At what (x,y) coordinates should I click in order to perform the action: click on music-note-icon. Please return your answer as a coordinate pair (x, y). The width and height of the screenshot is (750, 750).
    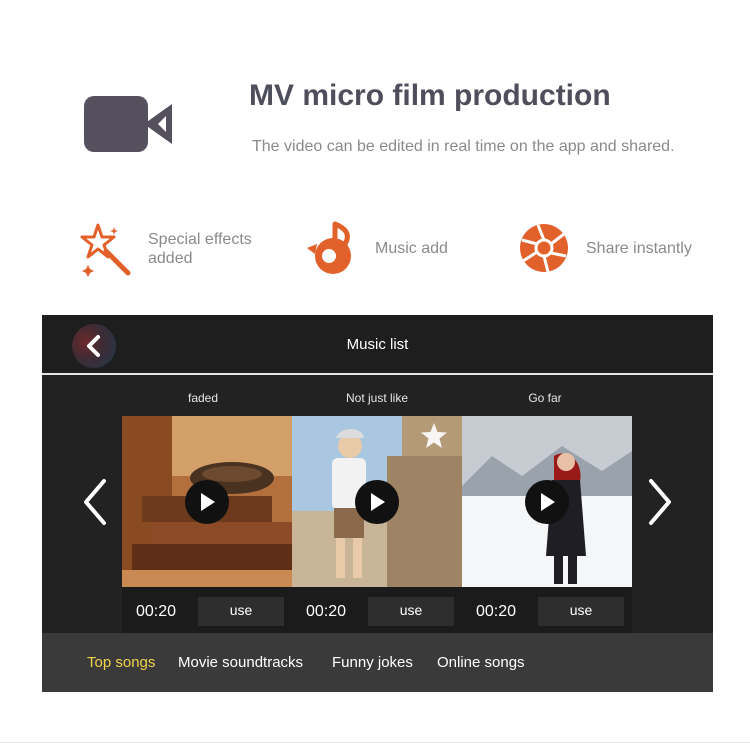
    Looking at the image, I should click on (329, 247).